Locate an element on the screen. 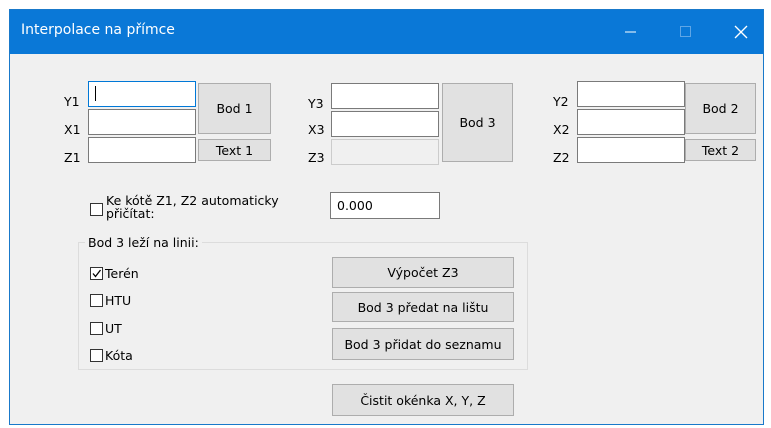 This screenshot has height=428, width=771. x1-label: X1 is located at coordinates (72, 129).